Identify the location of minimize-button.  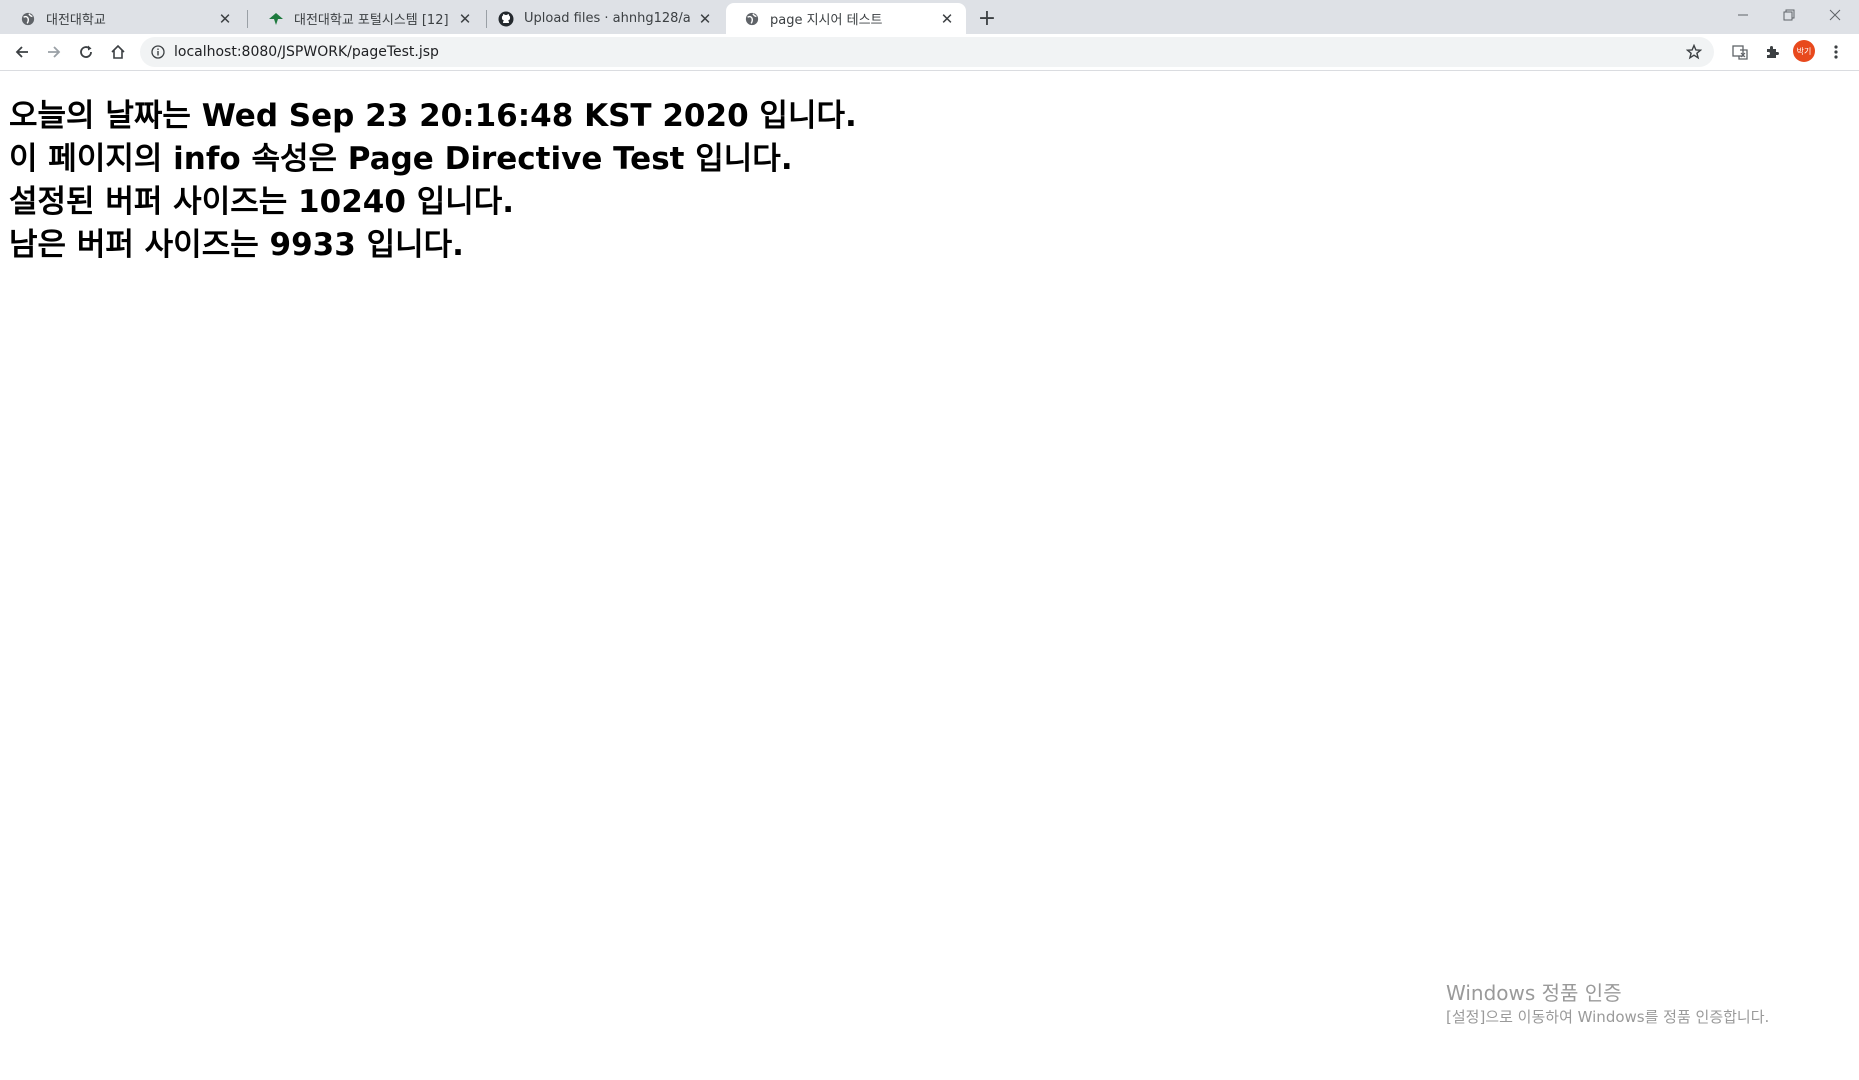
(1743, 15).